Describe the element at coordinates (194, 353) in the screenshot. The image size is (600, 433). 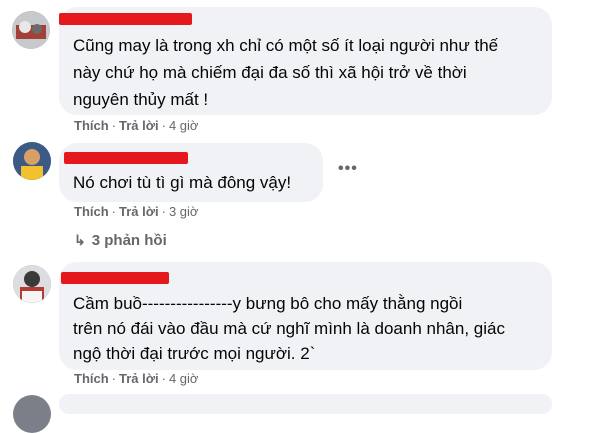
I see `comment-text-line: ngộ thời đại trước mọi người. 2`` at that location.